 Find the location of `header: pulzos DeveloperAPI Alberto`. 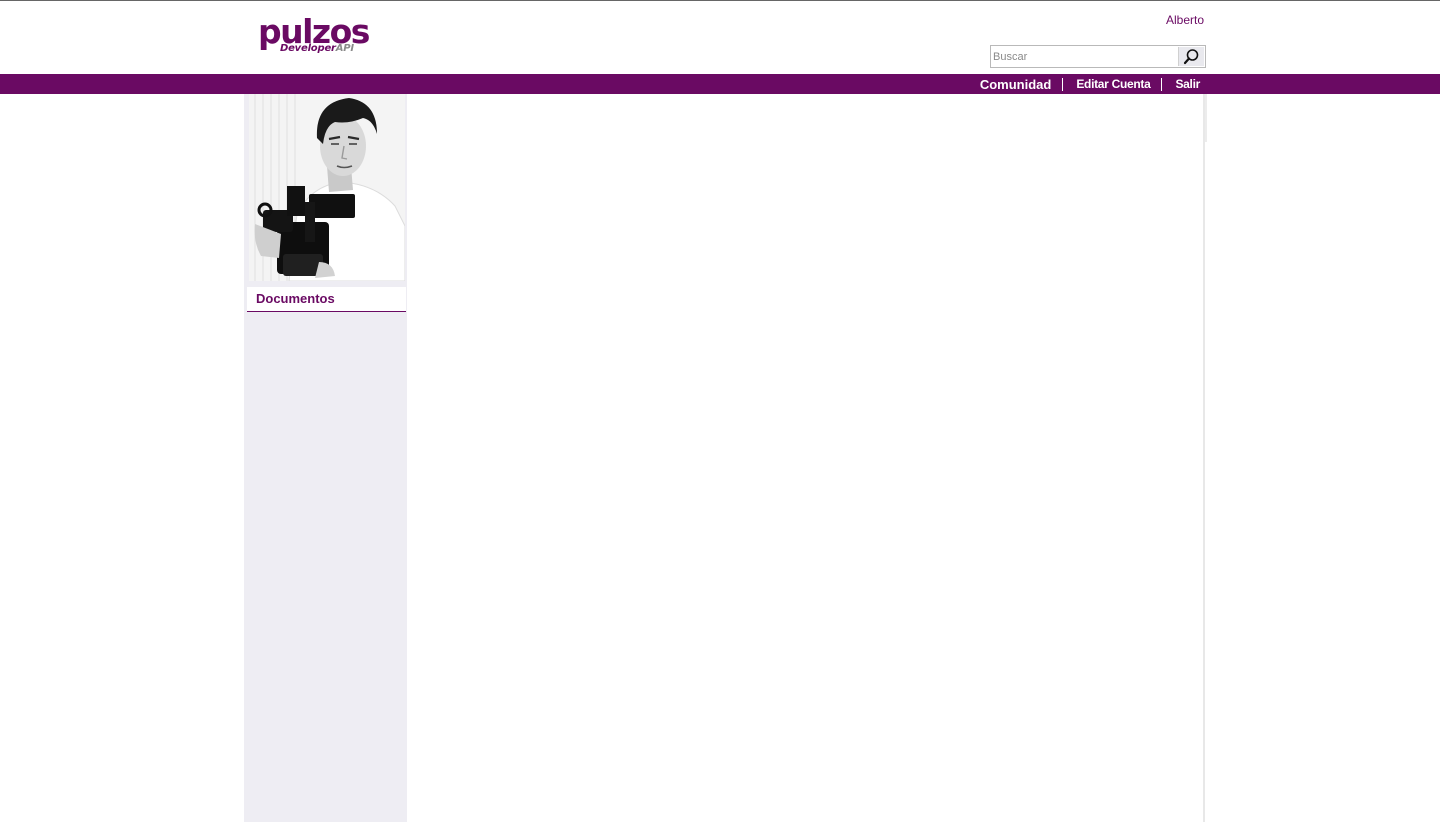

header: pulzos DeveloperAPI Alberto is located at coordinates (720, 37).